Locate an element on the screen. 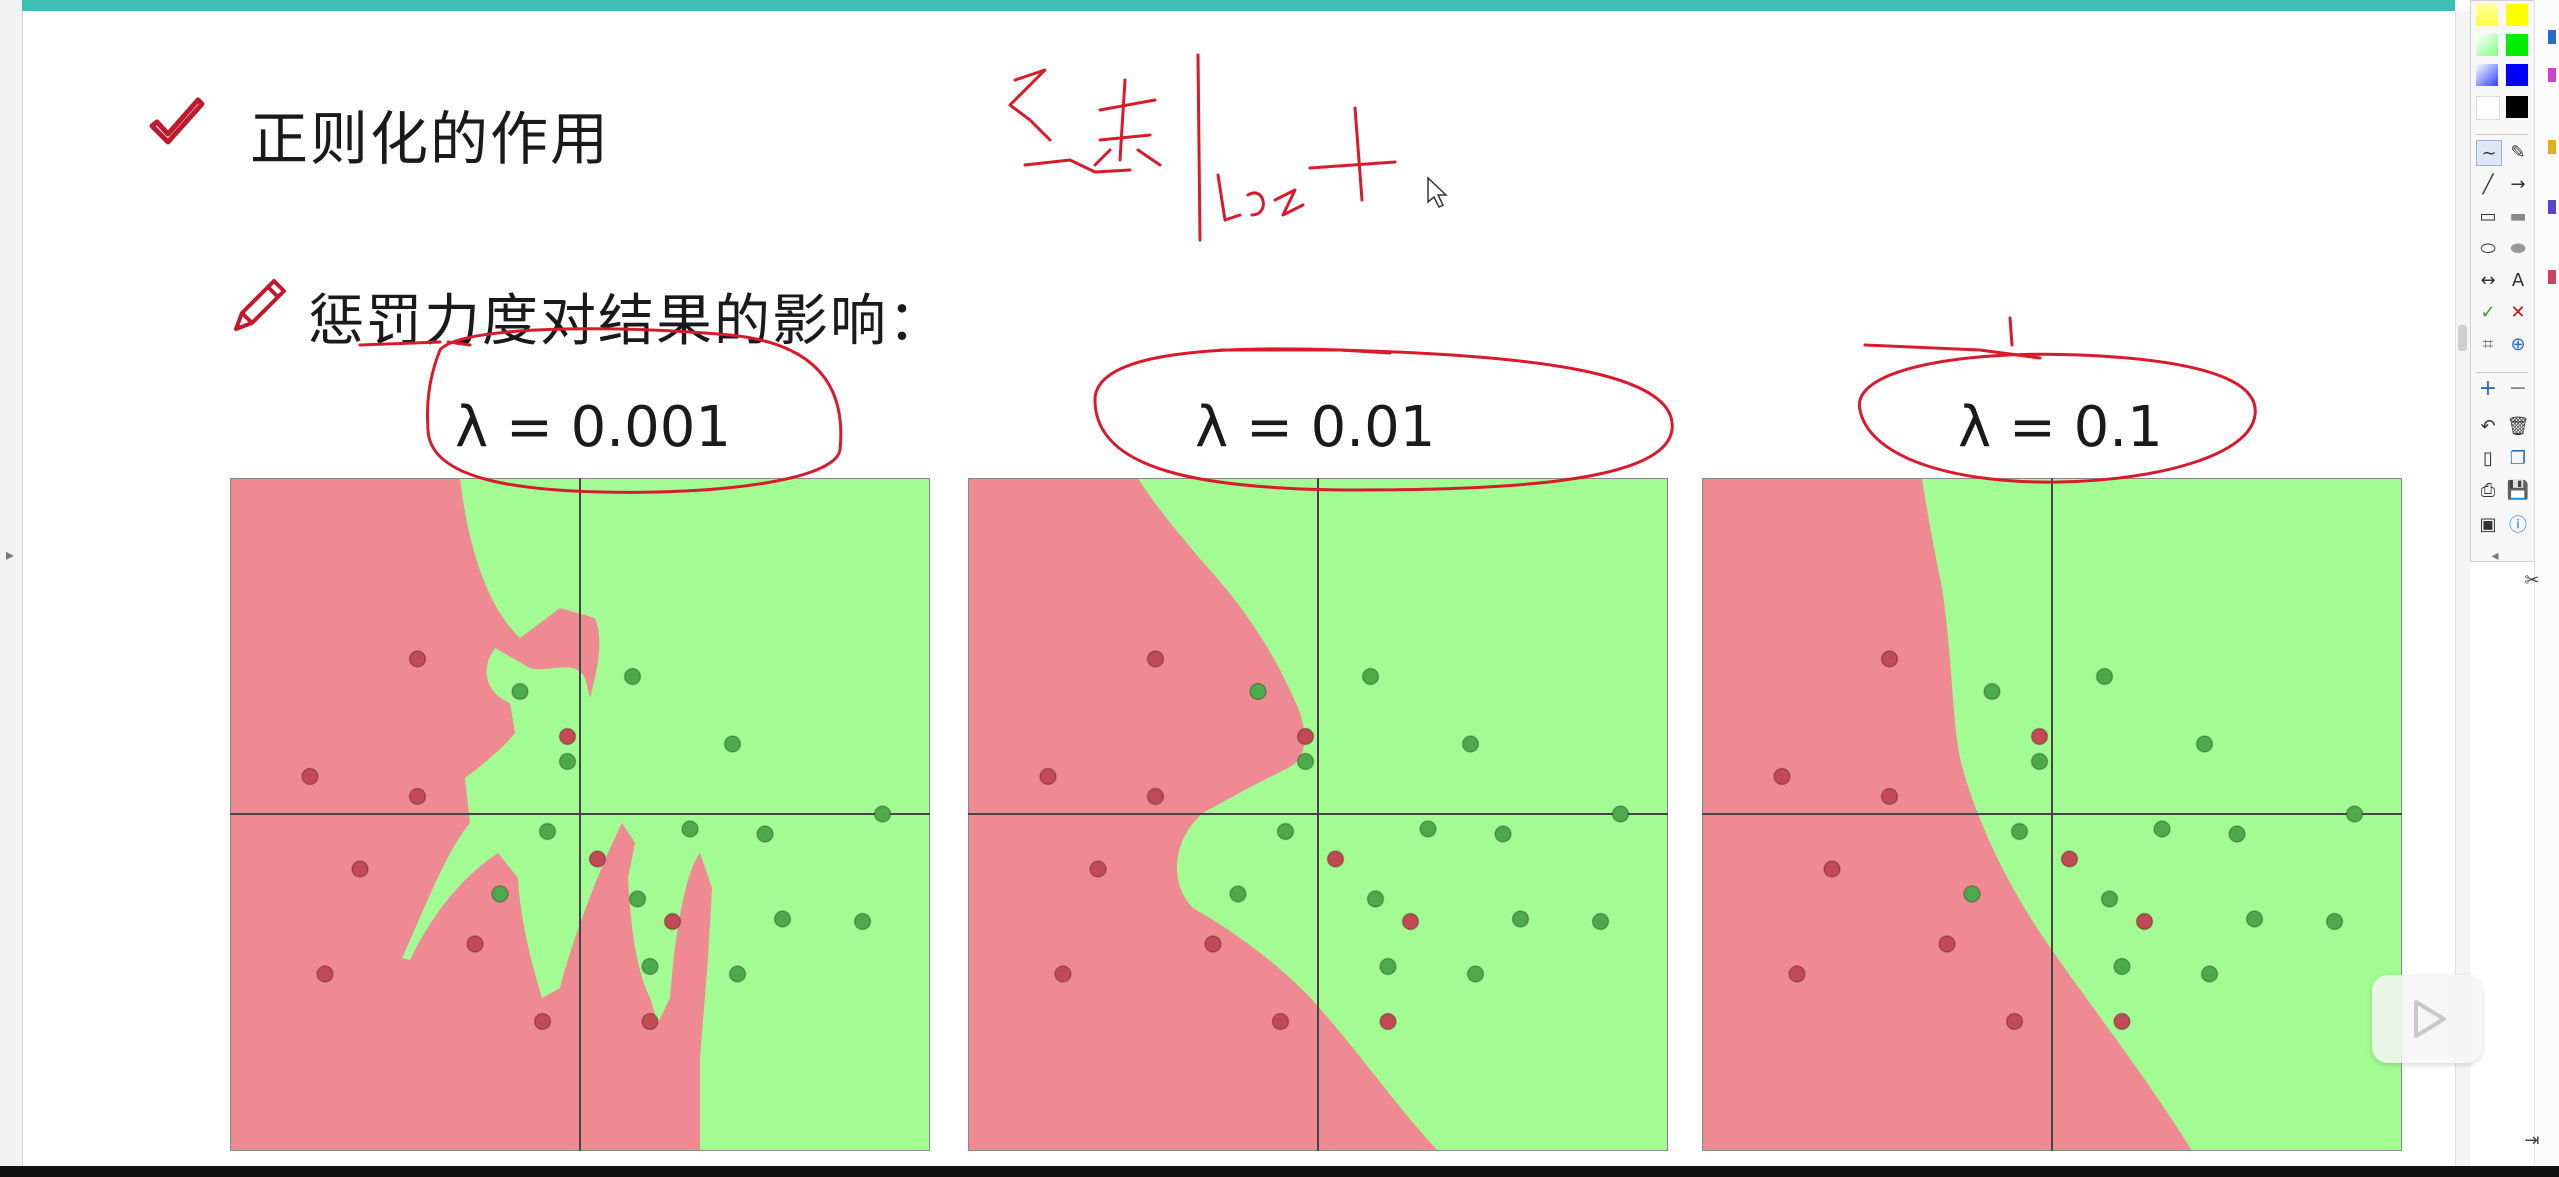 The image size is (2559, 1177). screen-icon: ▣ is located at coordinates (2488, 524).